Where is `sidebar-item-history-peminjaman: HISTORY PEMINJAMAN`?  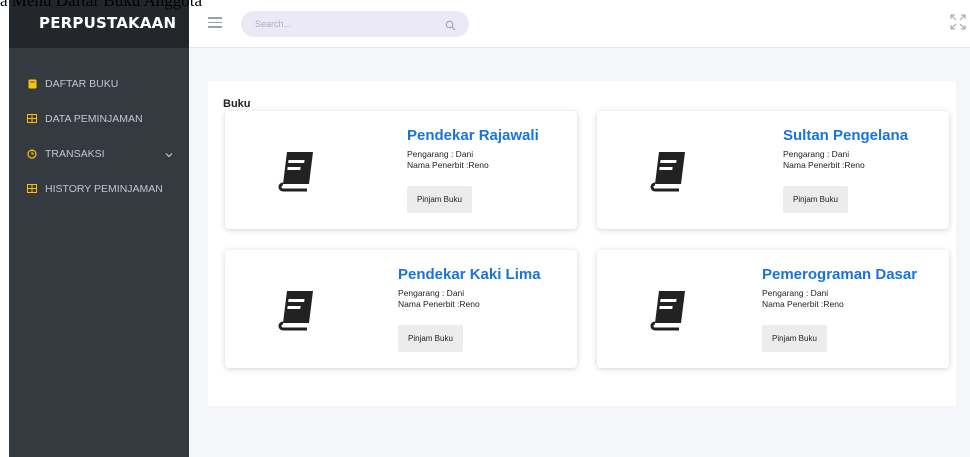
sidebar-item-history-peminjaman: HISTORY PEMINJAMAN is located at coordinates (99, 188).